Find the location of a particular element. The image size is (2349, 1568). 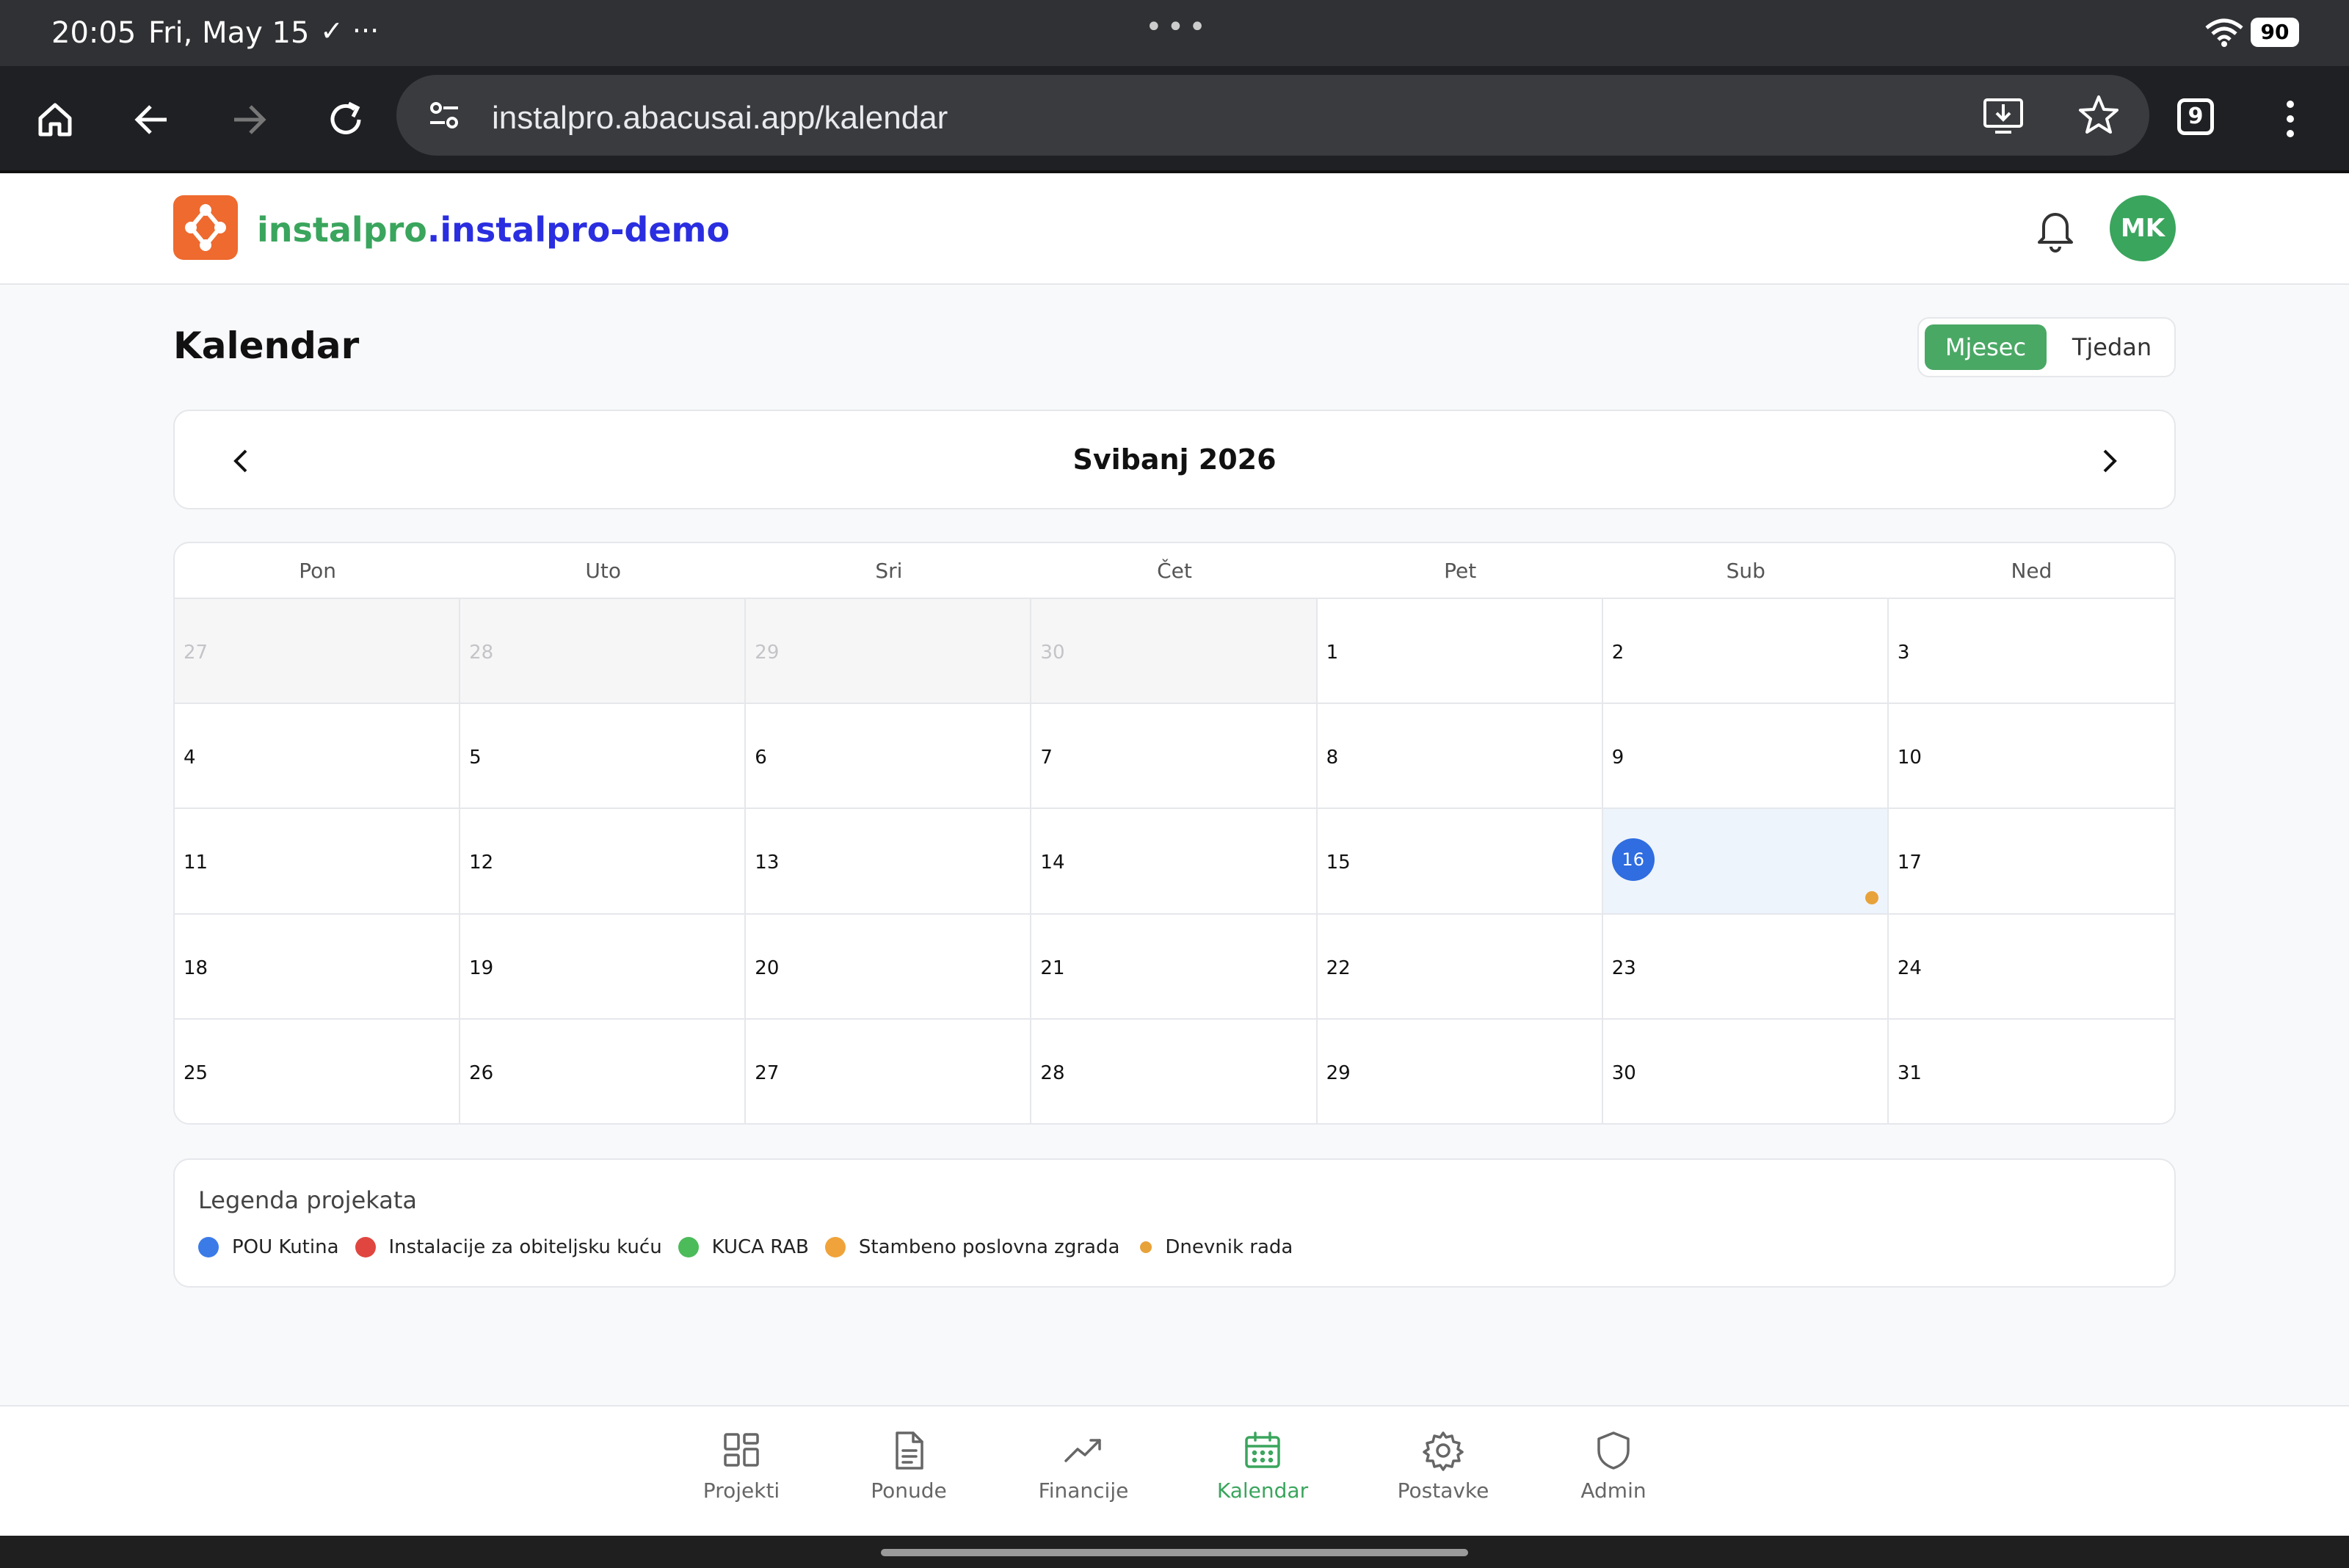

month-navigator: Svibanj 2026 is located at coordinates (1174, 460).